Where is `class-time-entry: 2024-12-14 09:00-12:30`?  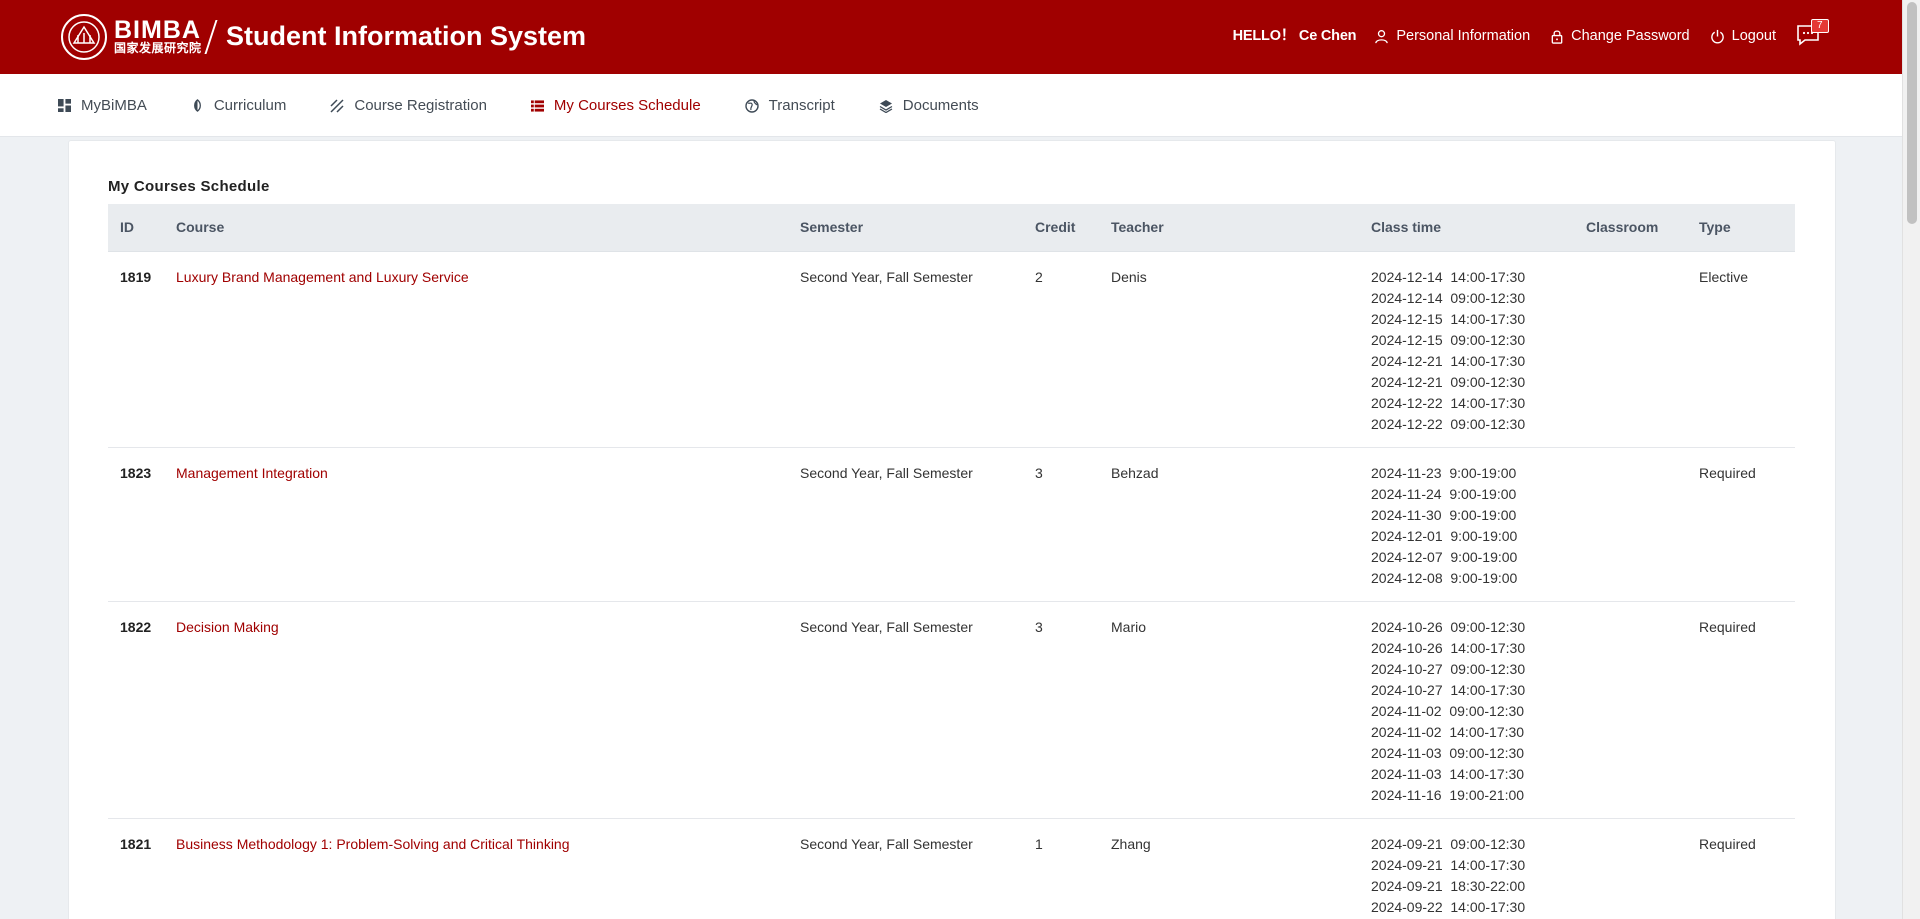 class-time-entry: 2024-12-14 09:00-12:30 is located at coordinates (1448, 297).